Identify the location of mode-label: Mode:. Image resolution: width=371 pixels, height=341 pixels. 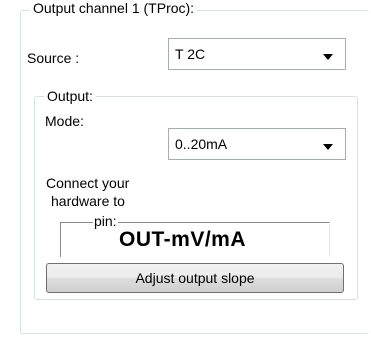
(64, 121).